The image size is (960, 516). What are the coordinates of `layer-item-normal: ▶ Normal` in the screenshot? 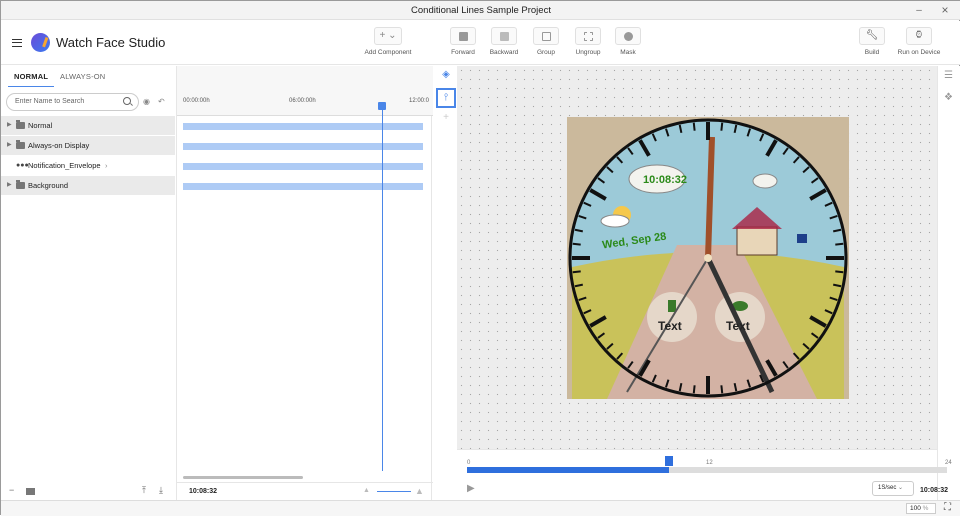 It's located at (88, 125).